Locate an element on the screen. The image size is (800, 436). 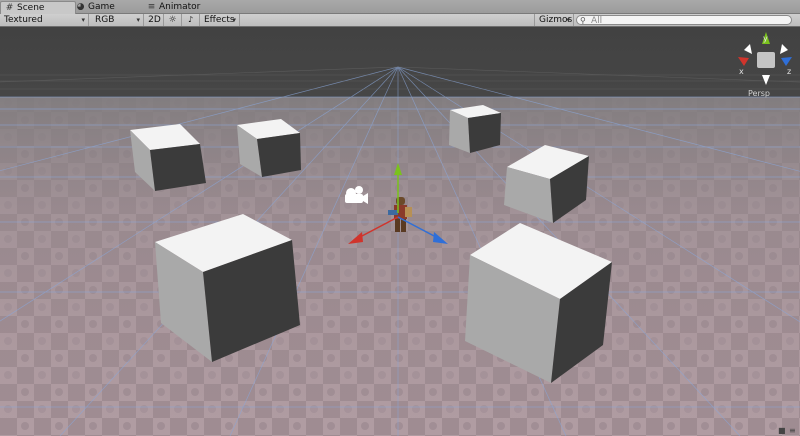
speaker-icon: ♪ is located at coordinates (190, 19).